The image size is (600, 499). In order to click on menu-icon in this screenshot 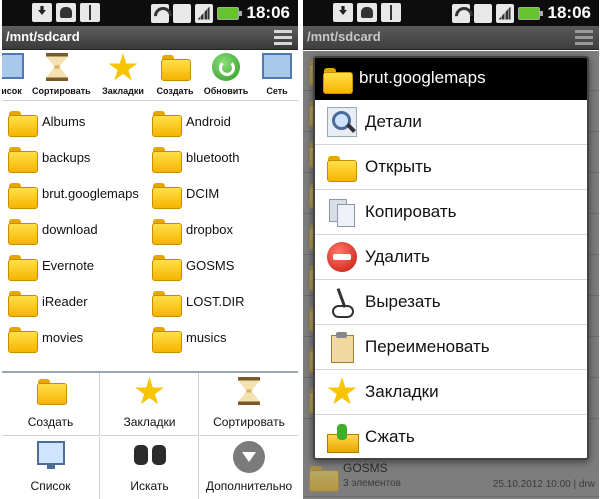, I will do `click(283, 37)`.